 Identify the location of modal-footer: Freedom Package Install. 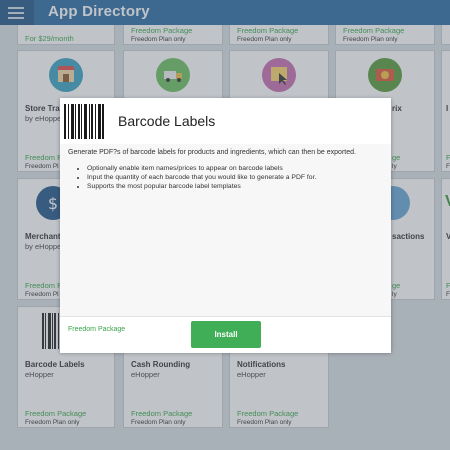
(225, 334).